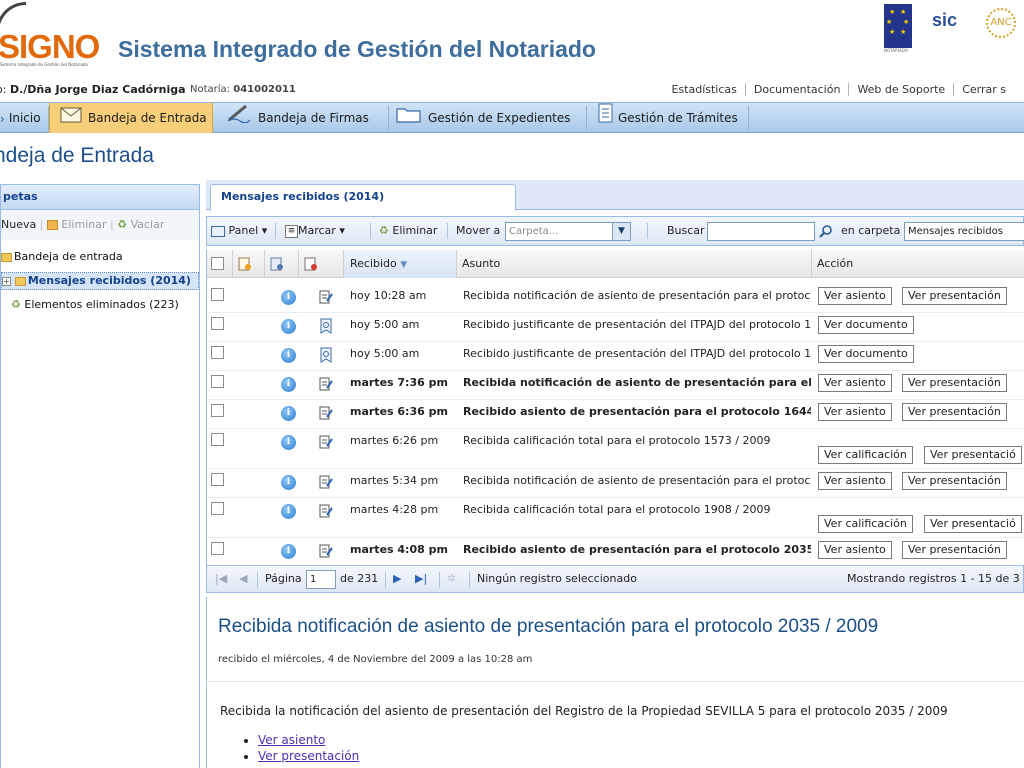 The image size is (1024, 768). I want to click on link-estadisticas: Estadísticas, so click(703, 89).